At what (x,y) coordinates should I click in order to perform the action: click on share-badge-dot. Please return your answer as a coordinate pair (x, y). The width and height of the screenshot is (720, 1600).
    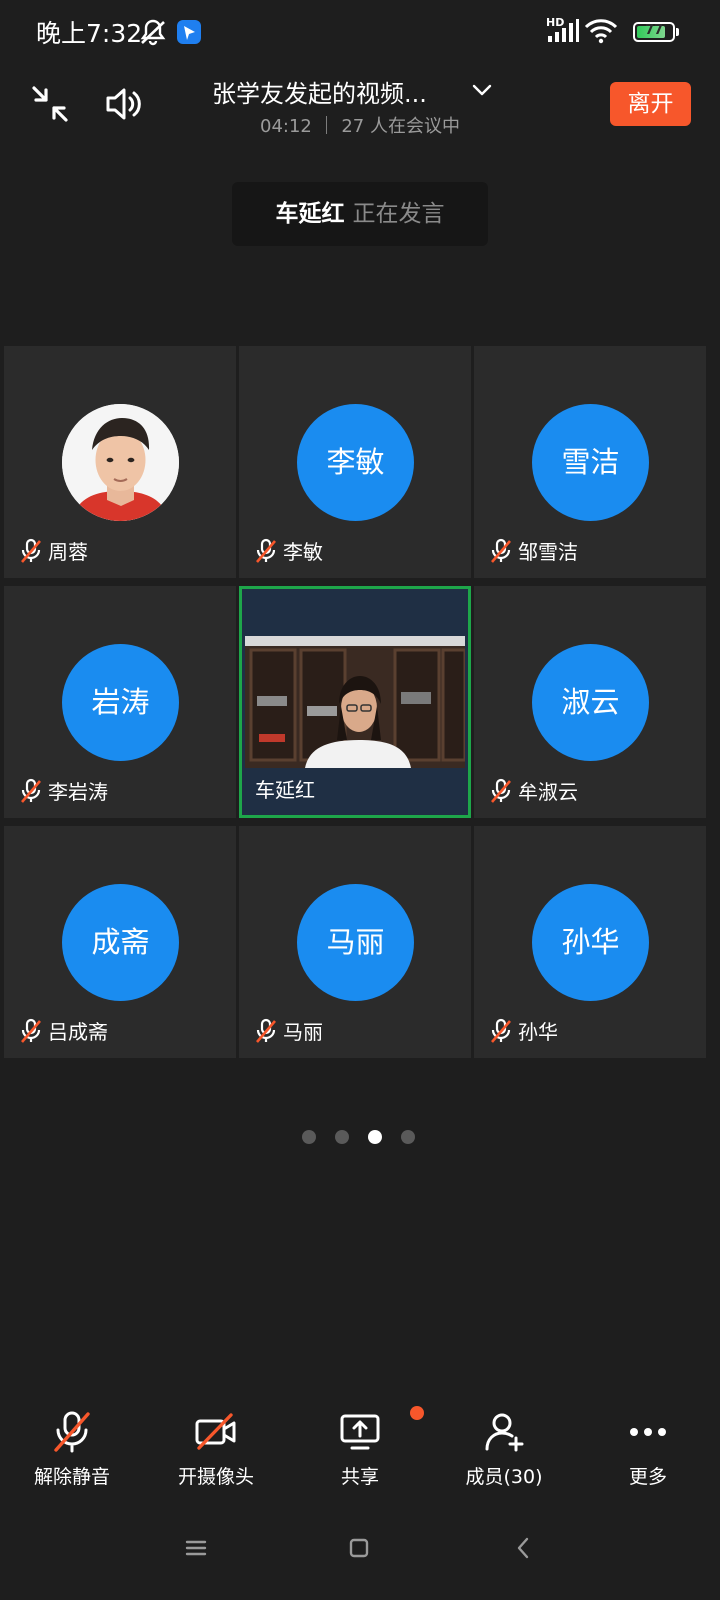
    Looking at the image, I should click on (417, 1413).